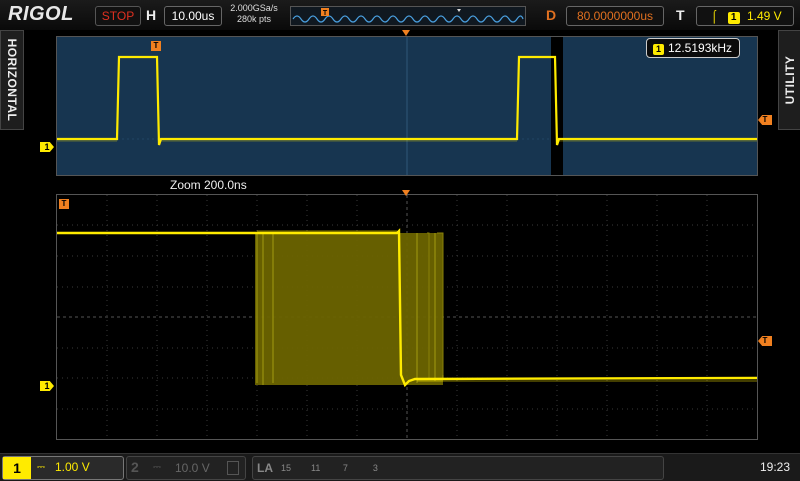  Describe the element at coordinates (700, 48) in the screenshot. I see `frequency-value: 12.5193kHz` at that location.